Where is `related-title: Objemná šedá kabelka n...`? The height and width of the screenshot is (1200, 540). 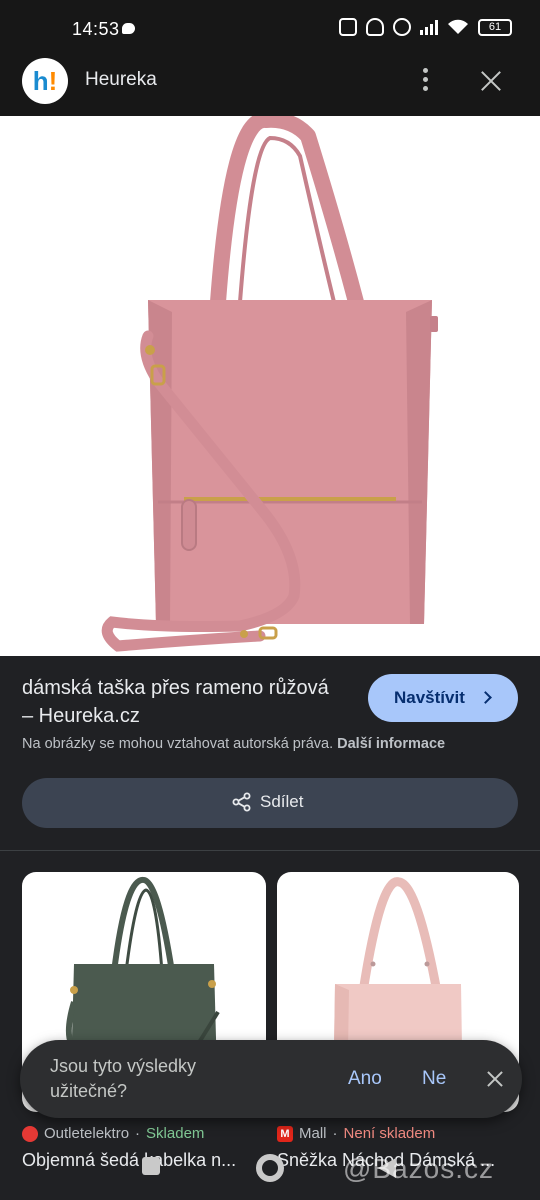 related-title: Objemná šedá kabelka n... is located at coordinates (141, 1160).